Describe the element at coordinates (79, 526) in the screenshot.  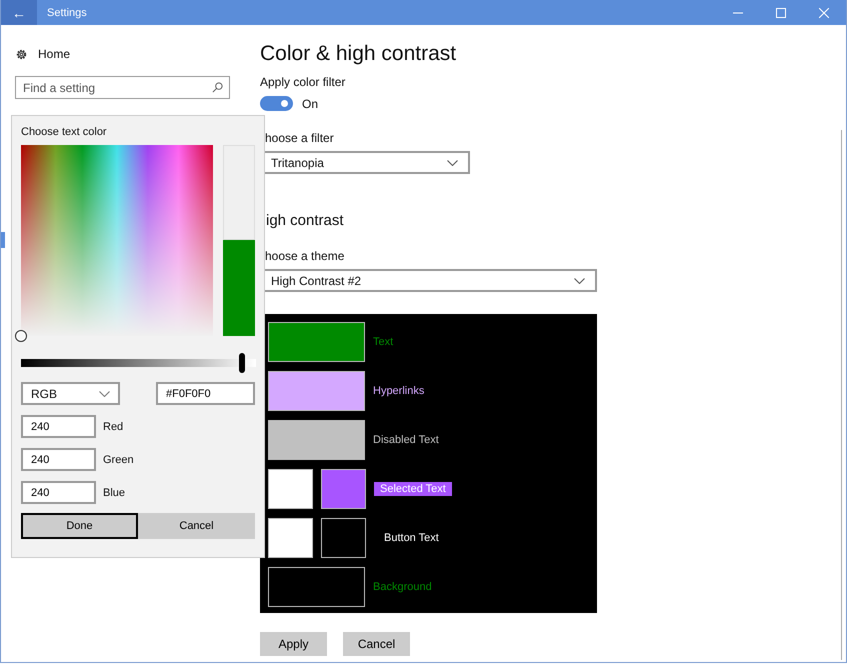
I see `dialog-button: Done` at that location.